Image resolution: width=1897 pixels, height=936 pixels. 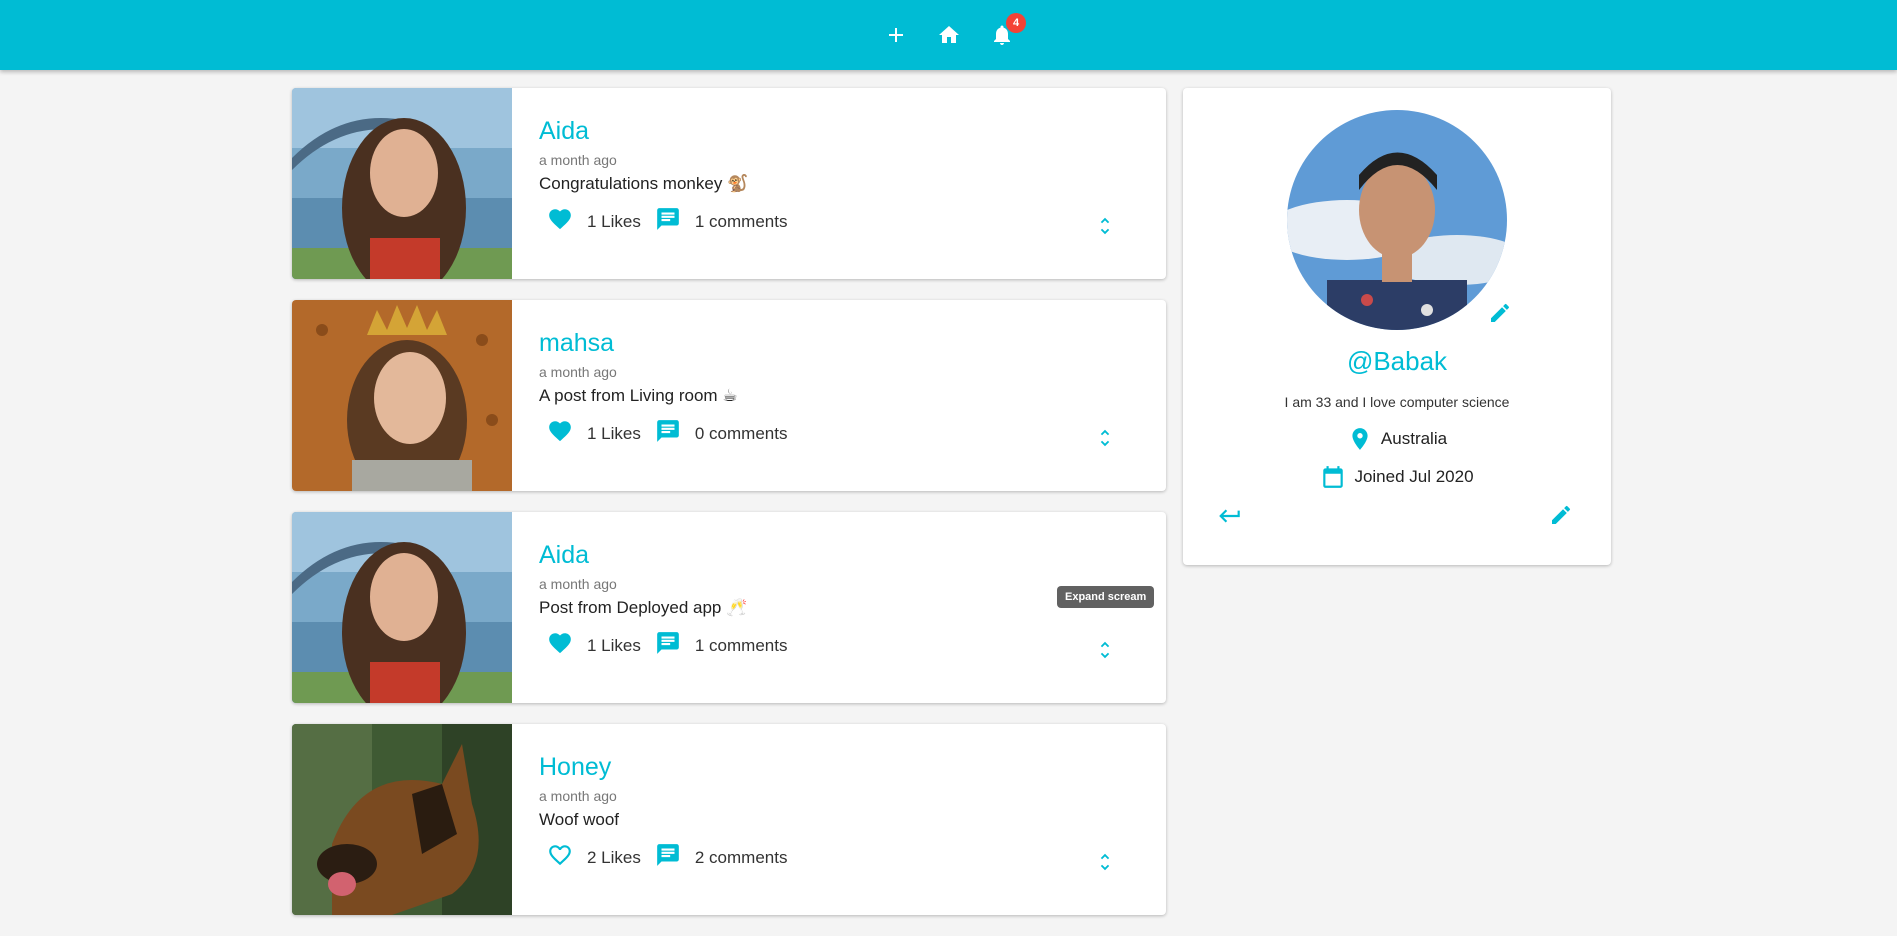 I want to click on scream-actions: 2 Likes 2 comments, so click(x=856, y=857).